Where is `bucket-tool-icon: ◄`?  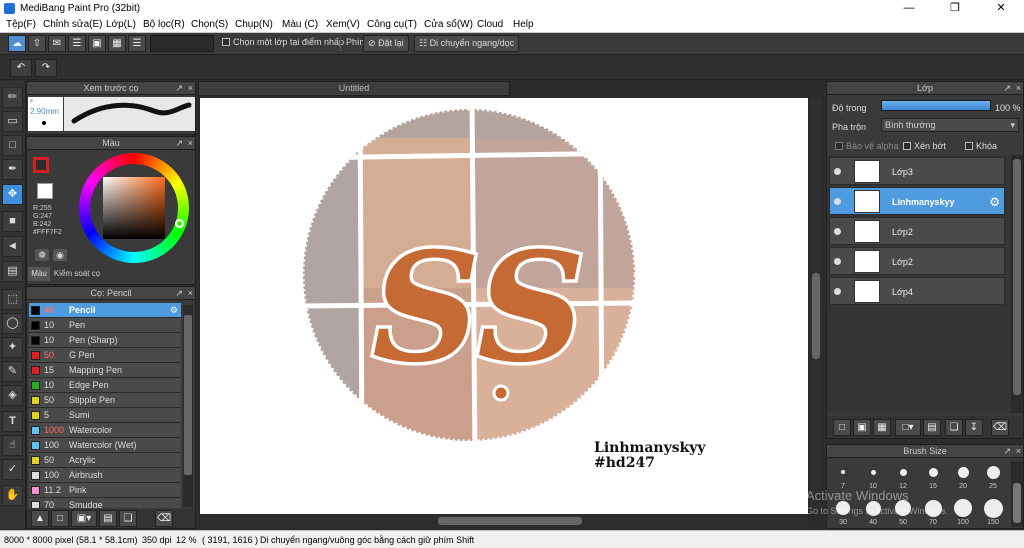 bucket-tool-icon: ◄ is located at coordinates (12, 246).